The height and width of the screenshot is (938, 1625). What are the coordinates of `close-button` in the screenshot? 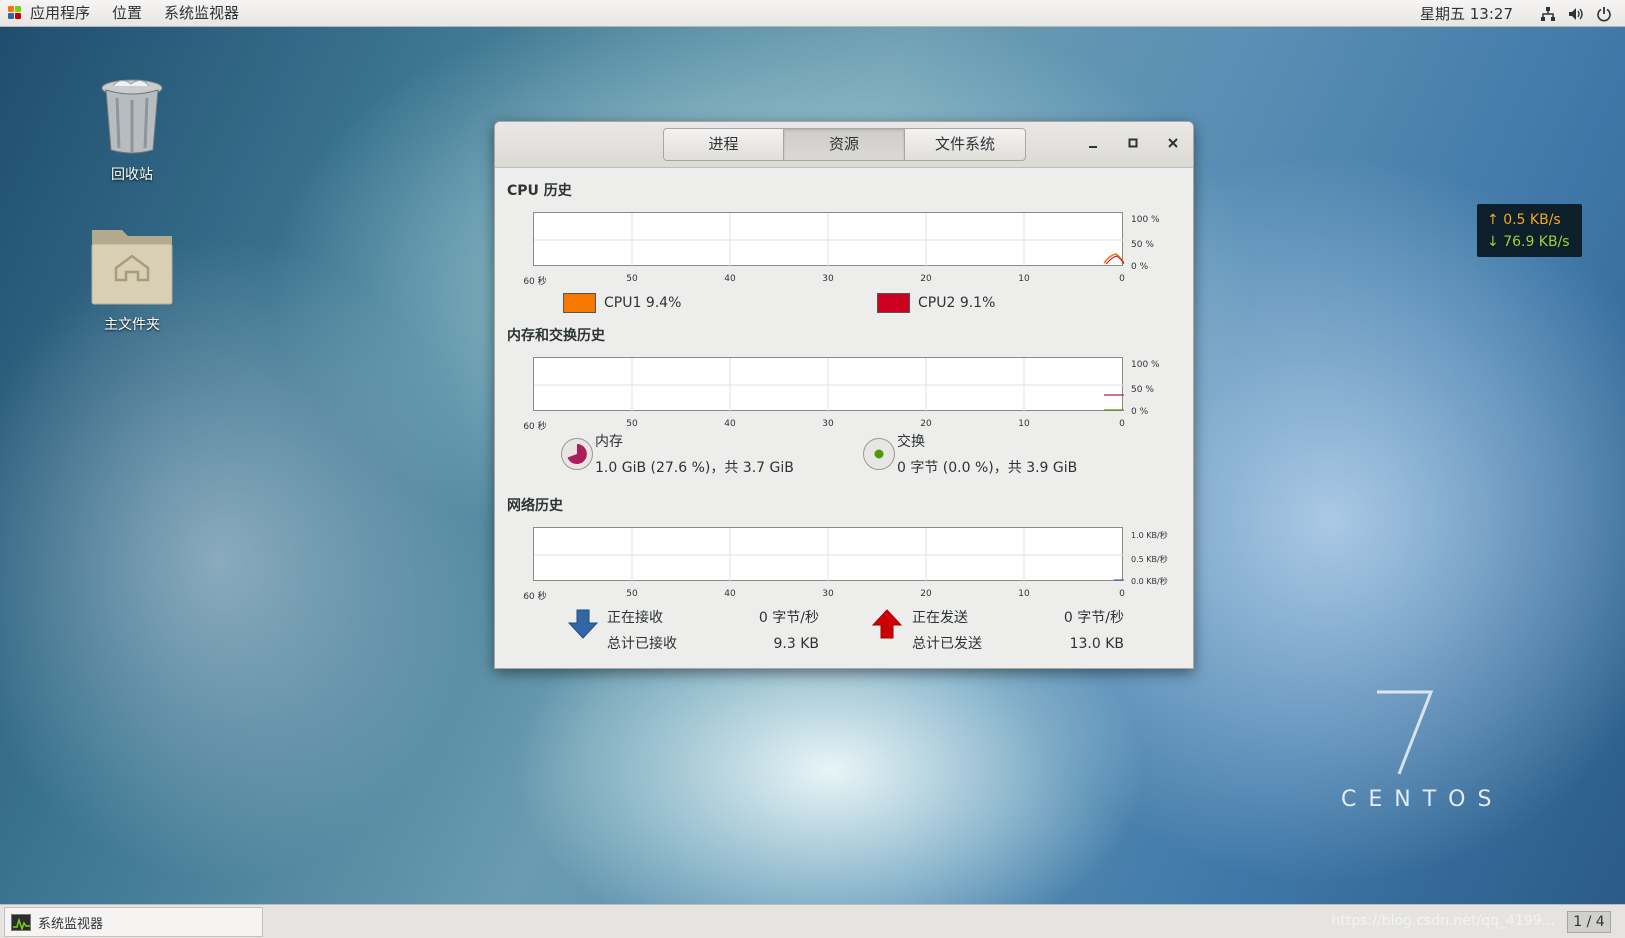 It's located at (1173, 144).